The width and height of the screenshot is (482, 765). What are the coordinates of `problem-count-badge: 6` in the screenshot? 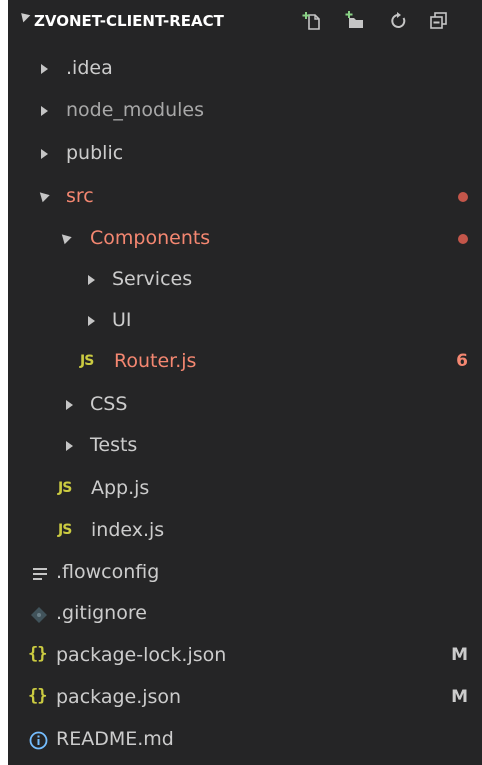 It's located at (462, 361).